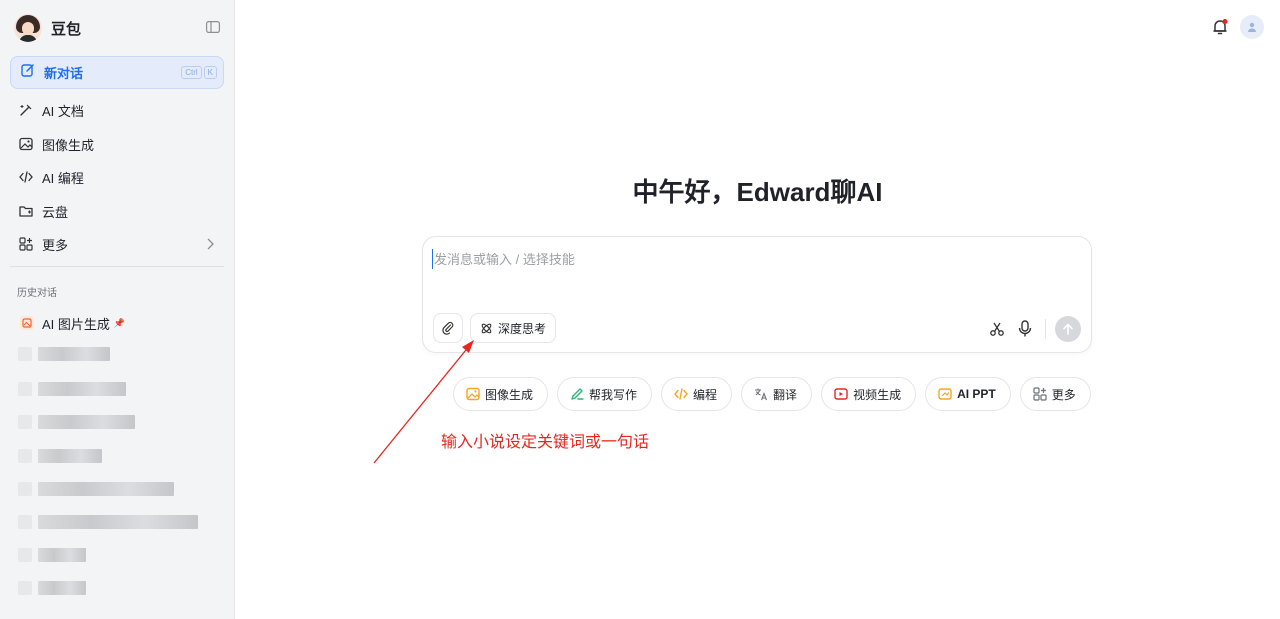 The width and height of the screenshot is (1280, 619). Describe the element at coordinates (55, 212) in the screenshot. I see `sidebar-item-label: 云盘` at that location.